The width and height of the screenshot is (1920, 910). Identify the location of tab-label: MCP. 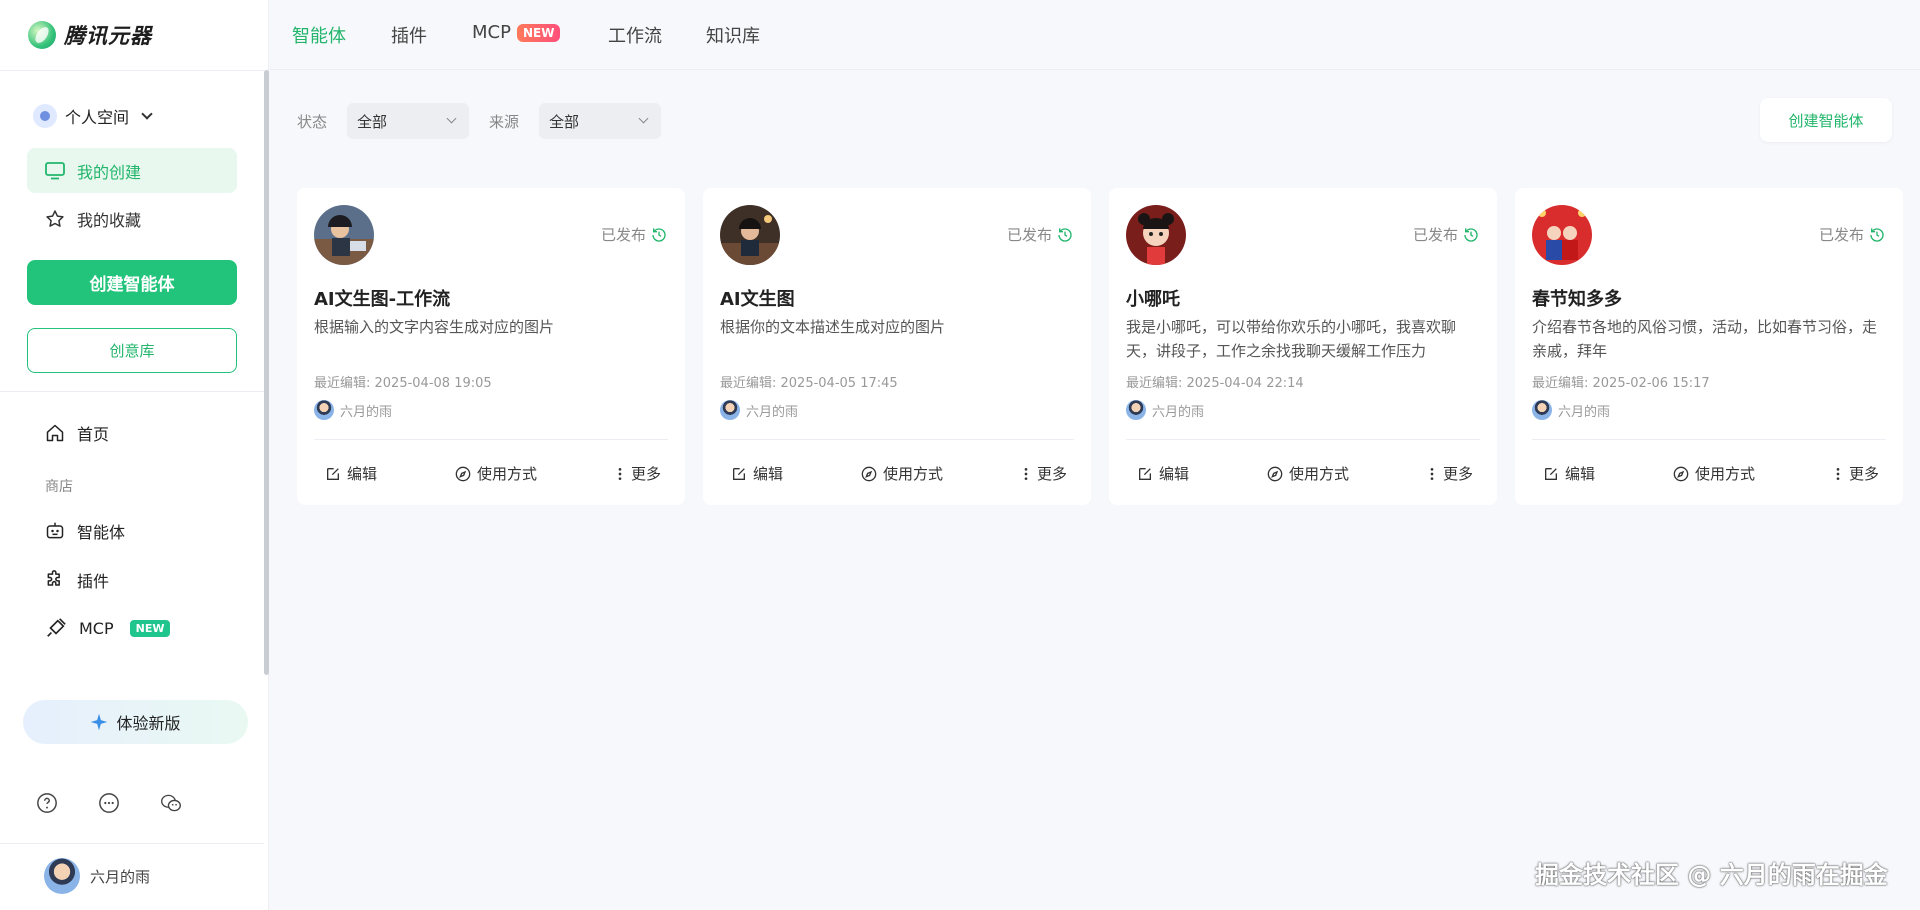
(491, 32).